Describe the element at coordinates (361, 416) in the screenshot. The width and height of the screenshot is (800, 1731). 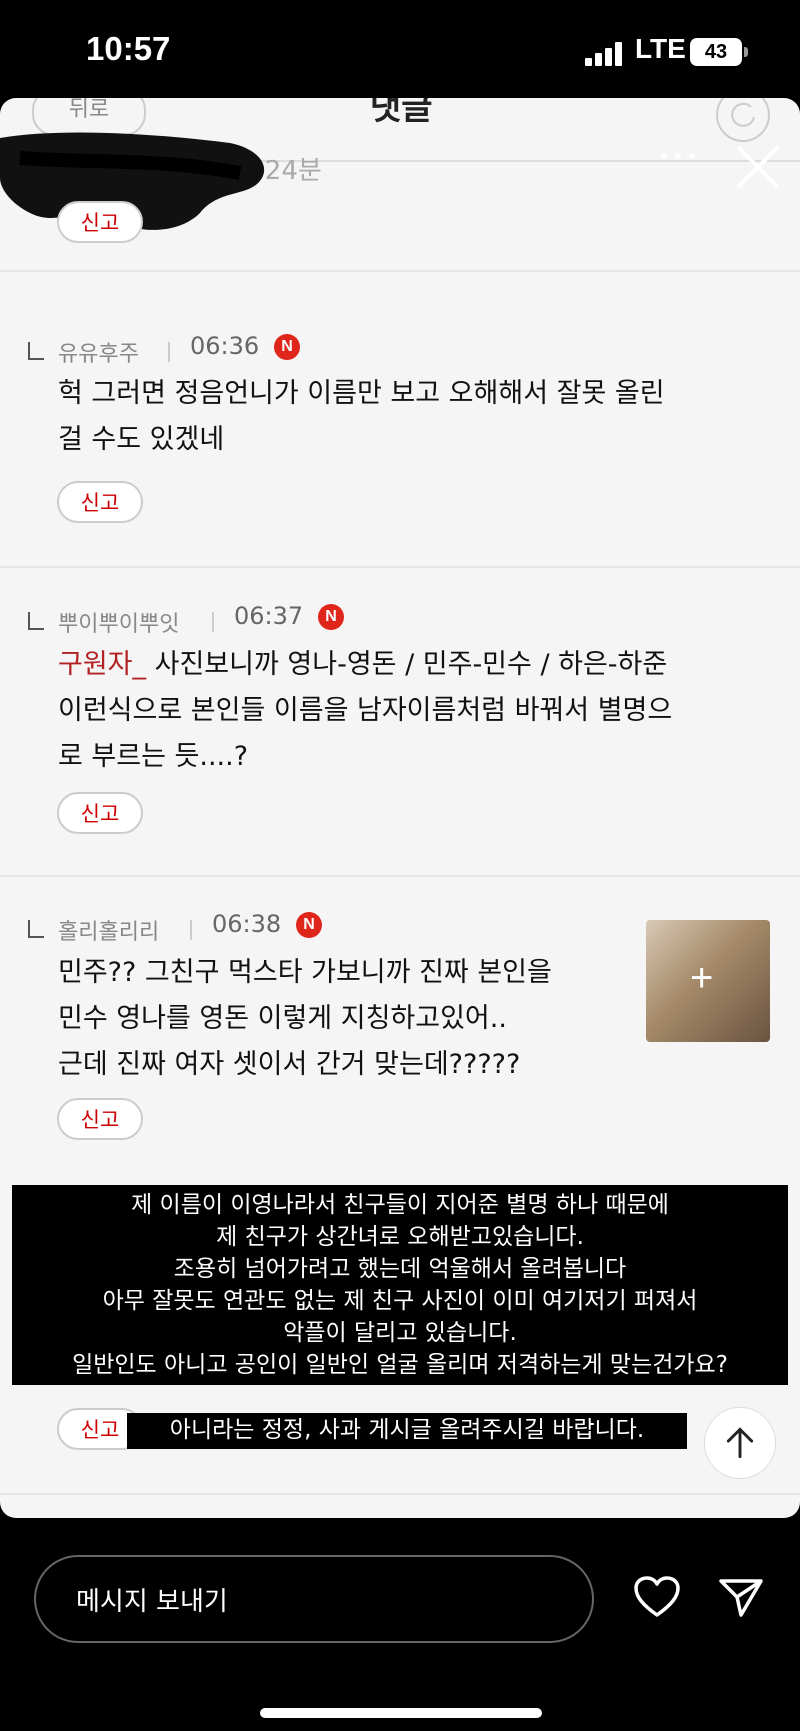
I see `comment-body: 헉 그러면 정음언니가 이름만 보고 오해해서 잘못 올린 걸 수도 있겠네` at that location.